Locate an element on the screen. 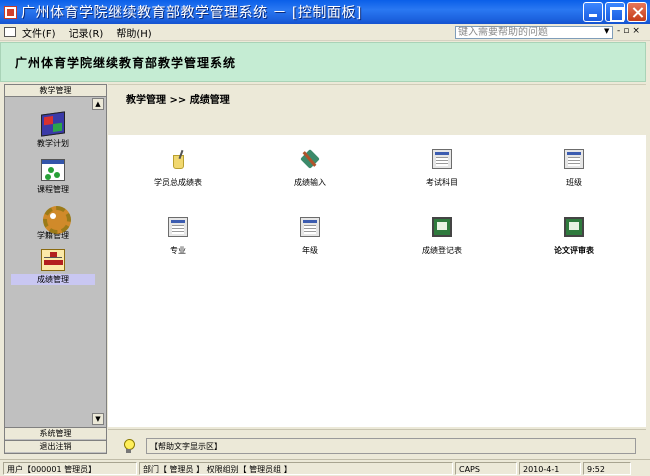  sidebar-logout: 退出注销 is located at coordinates (55, 446).